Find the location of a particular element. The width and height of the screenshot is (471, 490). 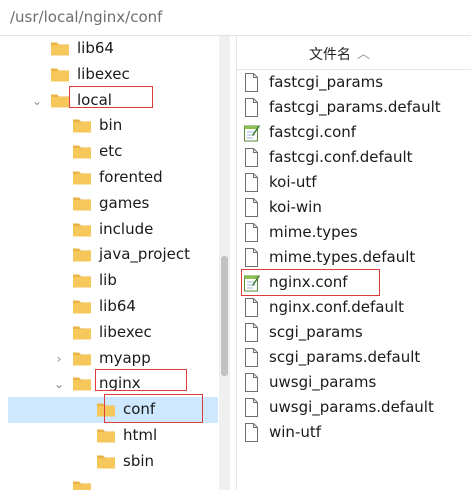

file-row: uwsgi_params is located at coordinates (354, 382).